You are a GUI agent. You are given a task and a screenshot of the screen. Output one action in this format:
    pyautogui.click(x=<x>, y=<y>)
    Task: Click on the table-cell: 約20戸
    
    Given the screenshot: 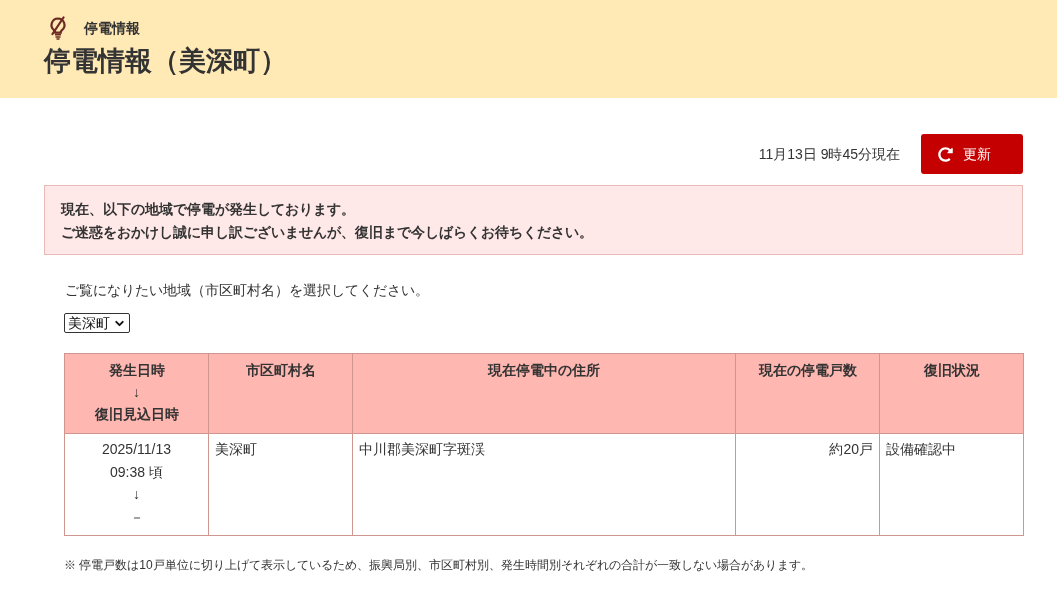 What is the action you would take?
    pyautogui.click(x=807, y=484)
    